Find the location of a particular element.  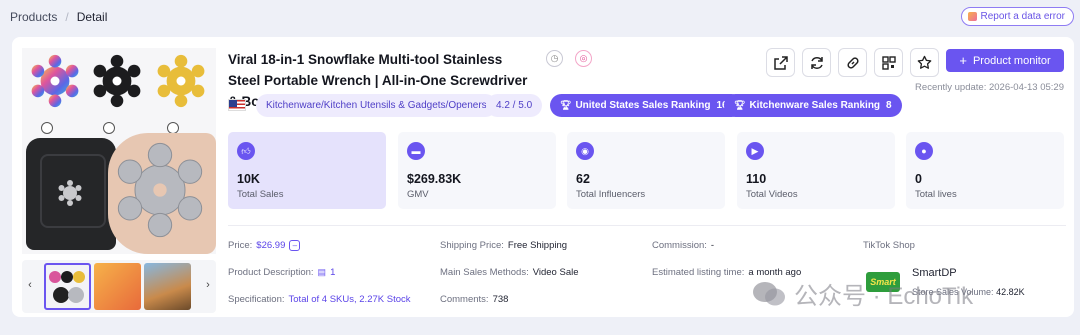

metric-value: 62 is located at coordinates (583, 179).